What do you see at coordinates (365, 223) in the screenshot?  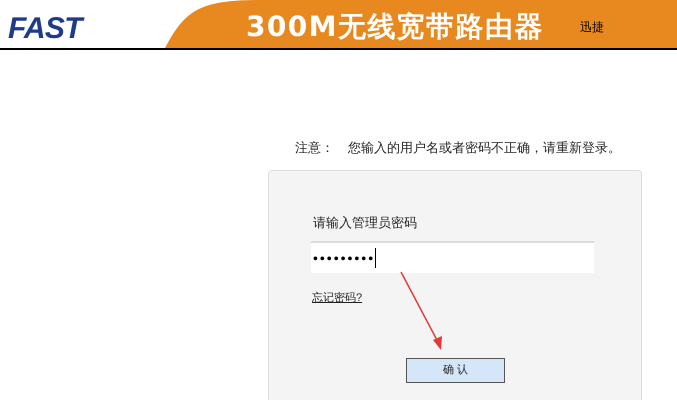 I see `password-label: 请输入管理员密码` at bounding box center [365, 223].